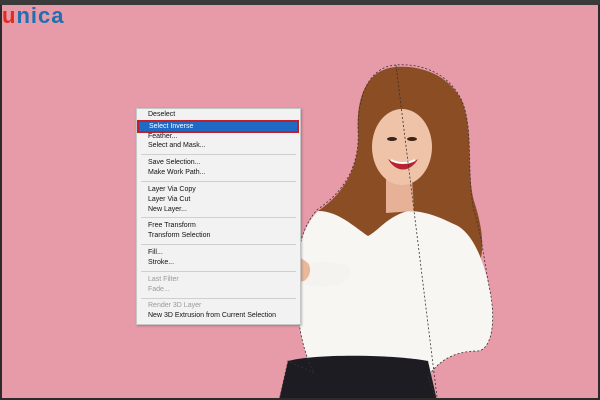 This screenshot has width=600, height=400. What do you see at coordinates (161, 115) in the screenshot?
I see `menu-item-deselect: Deselect` at bounding box center [161, 115].